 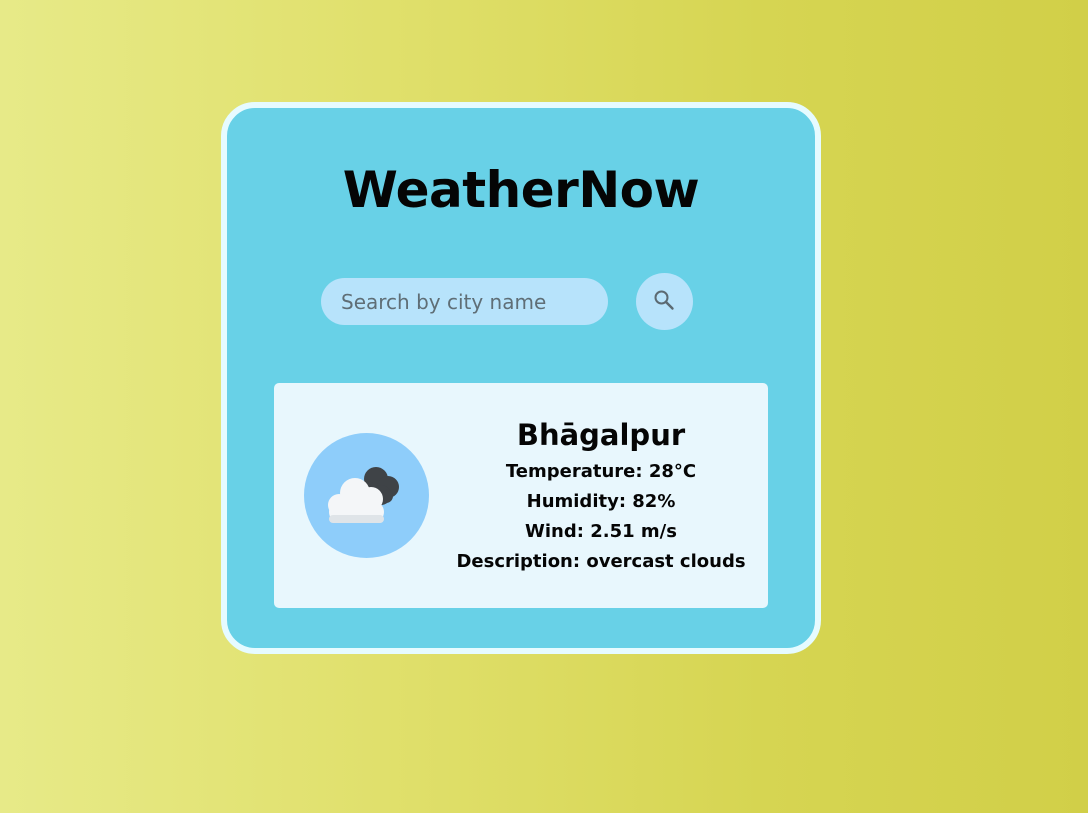 What do you see at coordinates (521, 190) in the screenshot?
I see `app-title: WeatherNow` at bounding box center [521, 190].